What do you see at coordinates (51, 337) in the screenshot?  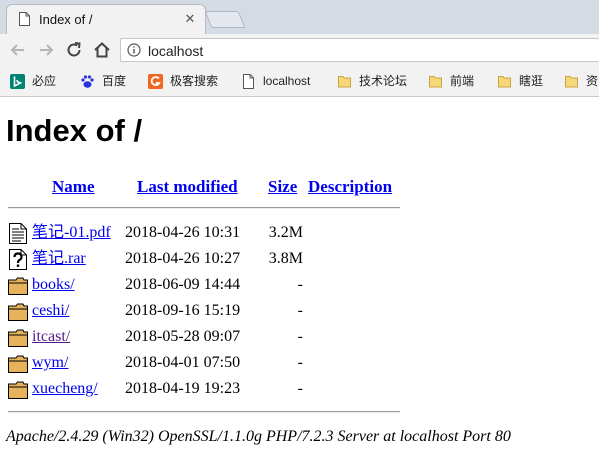 I see `folder-link: itcast/` at bounding box center [51, 337].